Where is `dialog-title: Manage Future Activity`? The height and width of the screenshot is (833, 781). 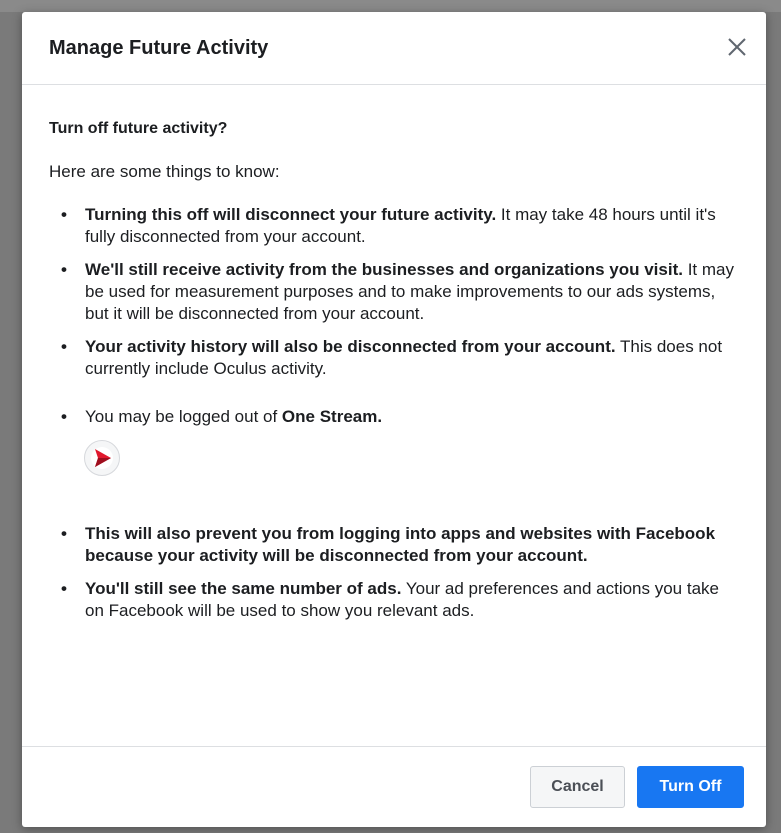
dialog-title: Manage Future Activity is located at coordinates (159, 48).